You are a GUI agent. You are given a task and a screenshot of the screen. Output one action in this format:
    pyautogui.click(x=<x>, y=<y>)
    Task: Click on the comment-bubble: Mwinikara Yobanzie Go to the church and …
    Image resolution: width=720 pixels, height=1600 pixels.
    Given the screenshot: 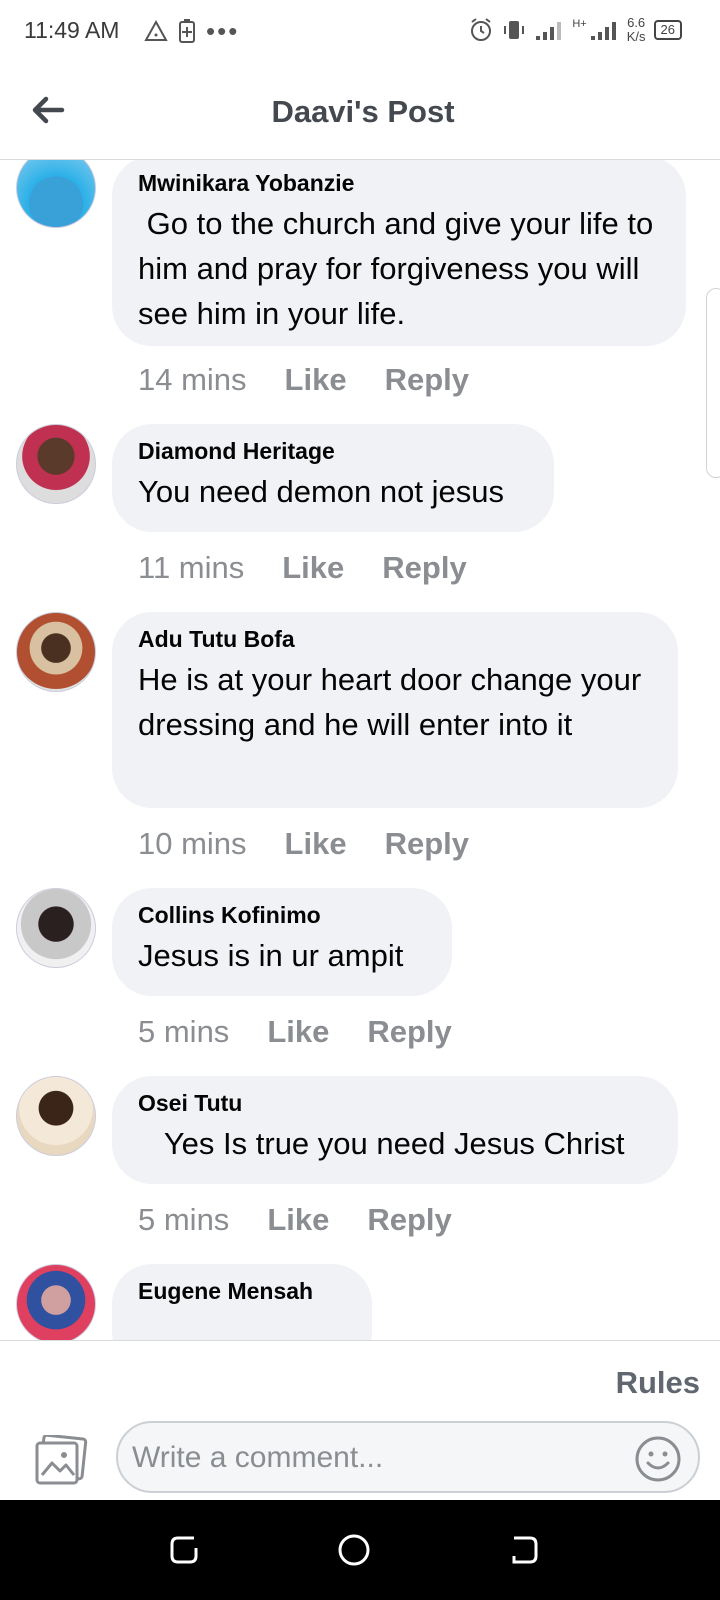 What is the action you would take?
    pyautogui.click(x=399, y=253)
    